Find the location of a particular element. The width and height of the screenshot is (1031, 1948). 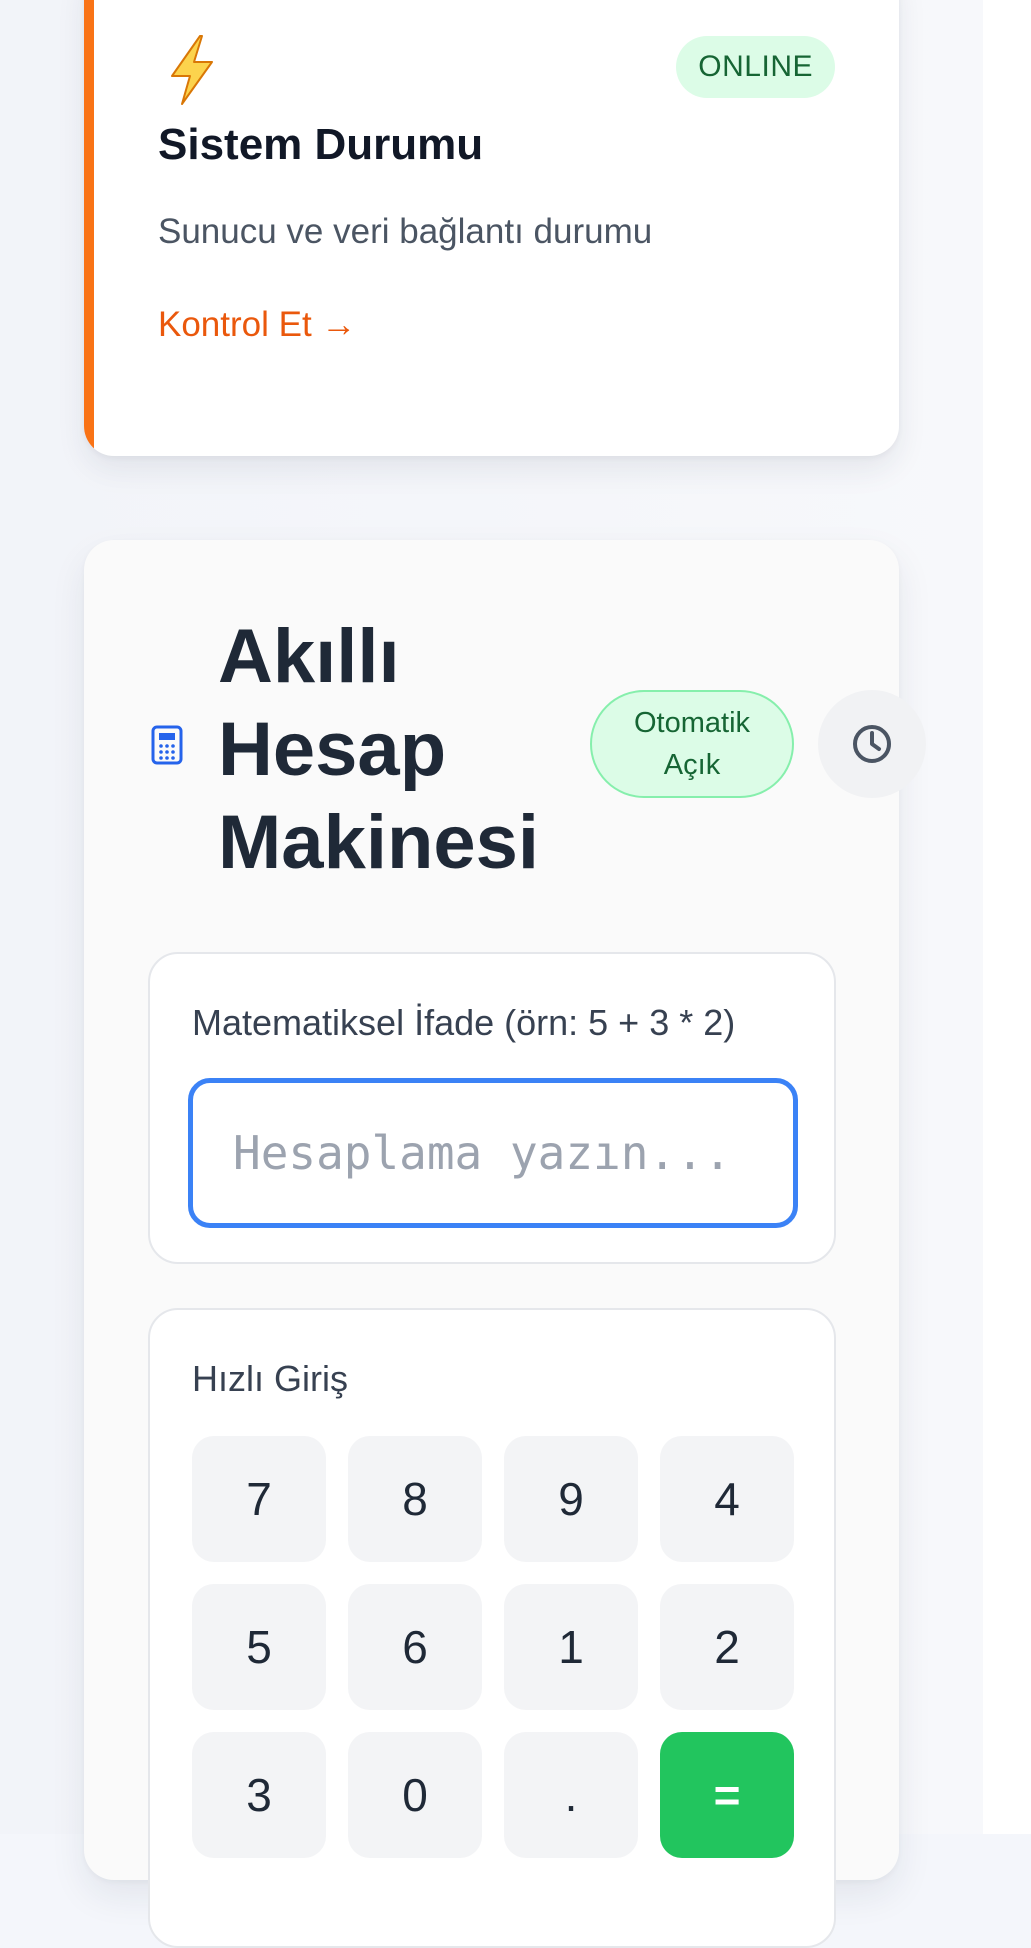

status-badge: ONLINE is located at coordinates (755, 67).